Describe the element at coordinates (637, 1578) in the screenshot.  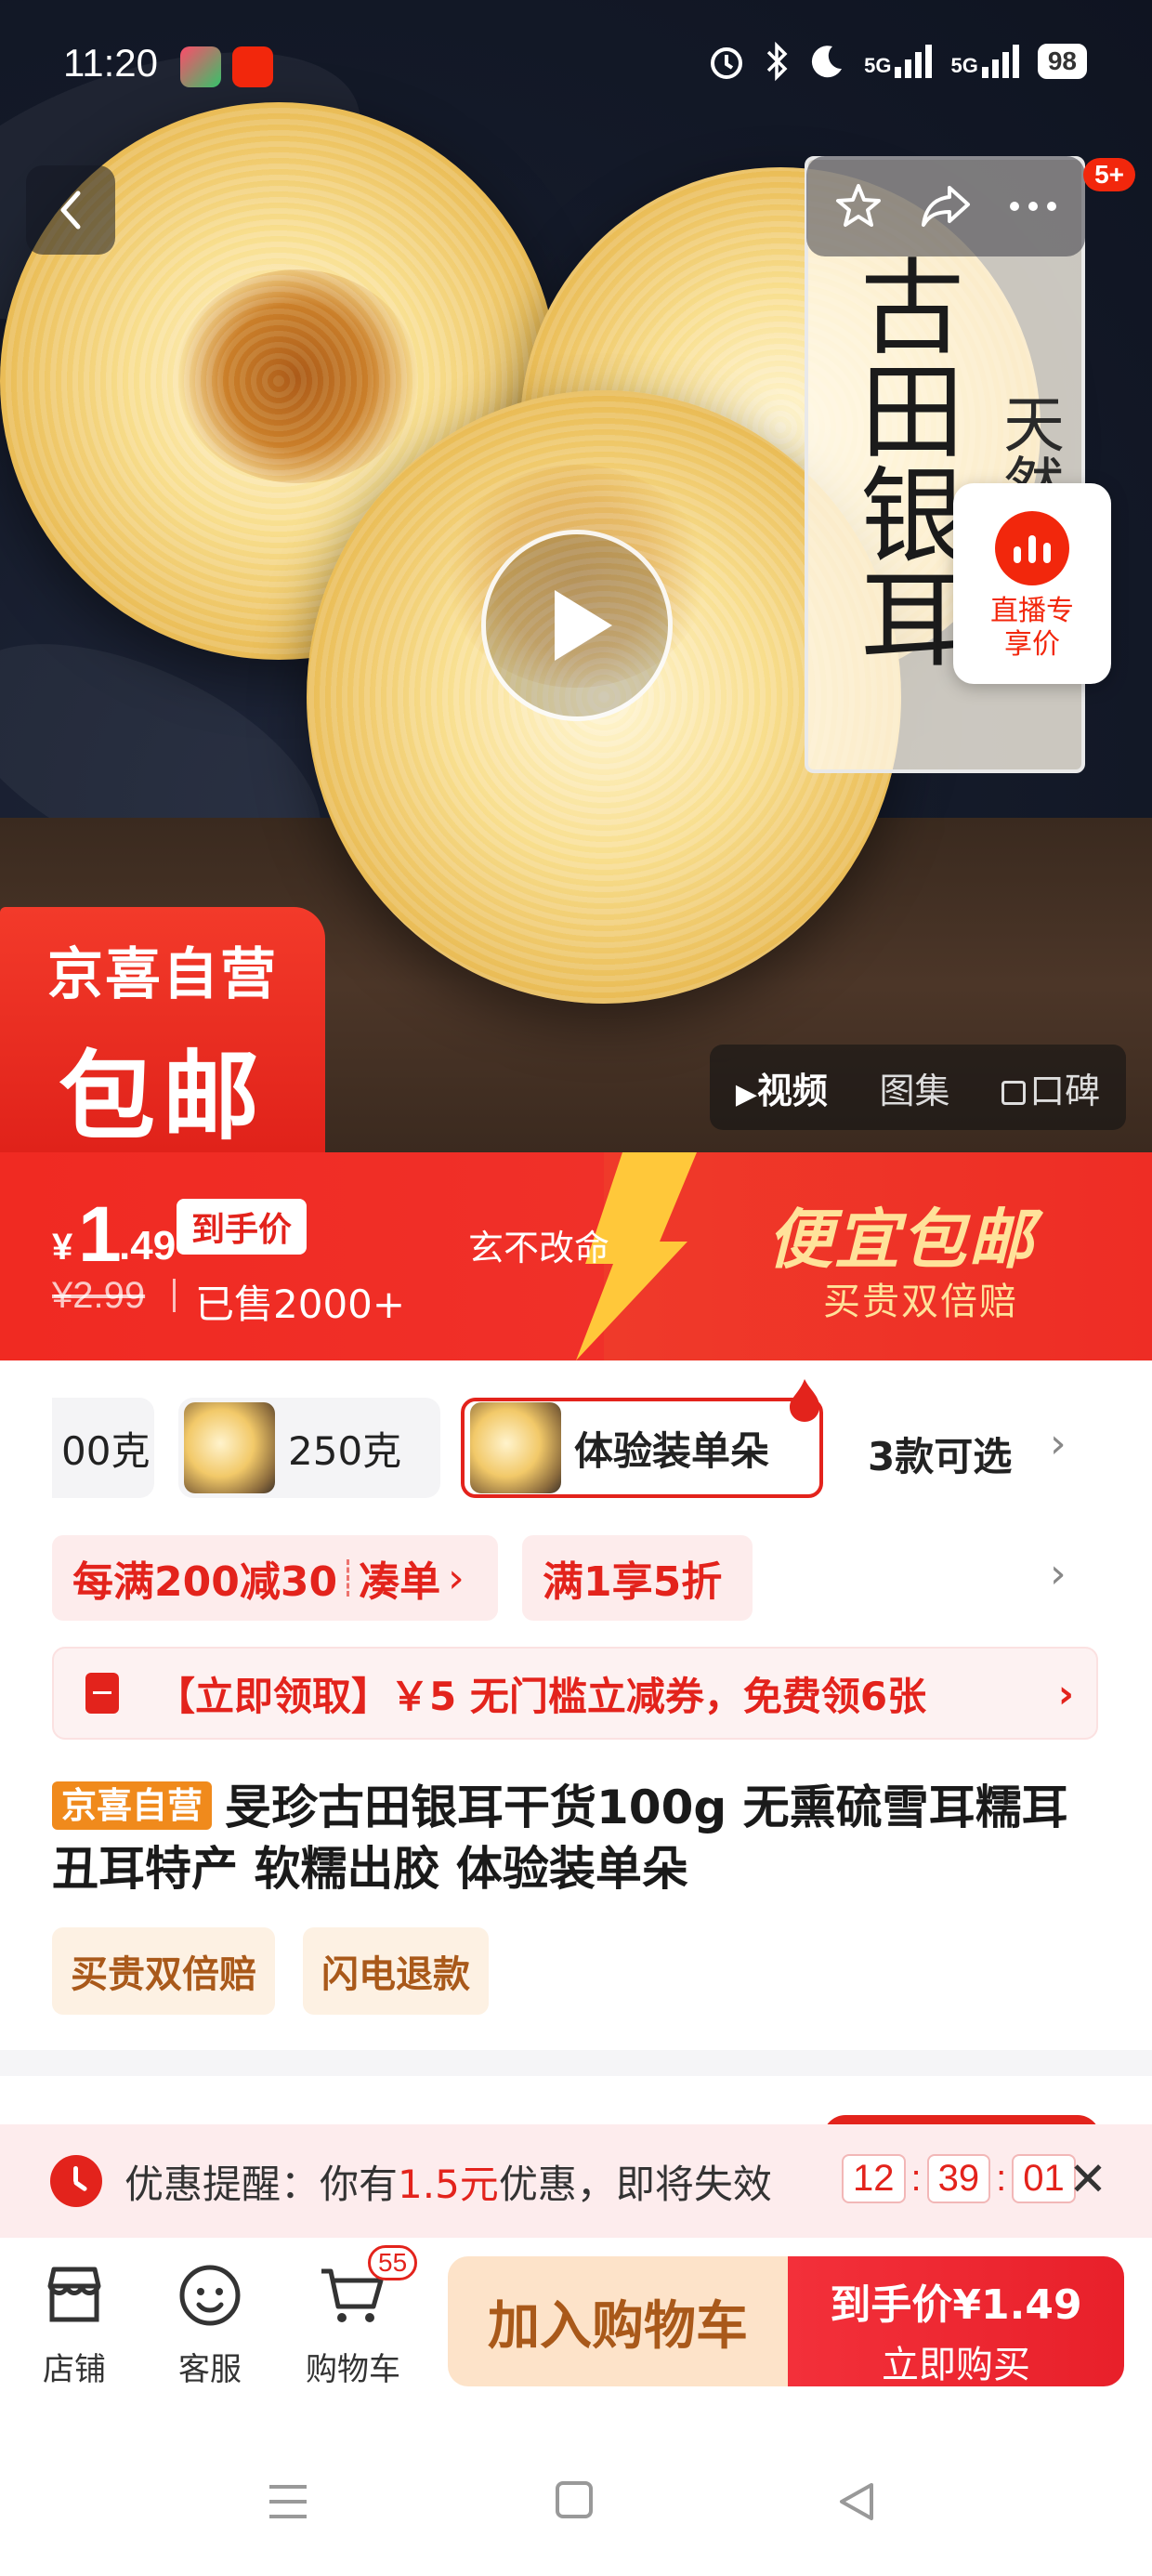
I see `promo-discount-tag: 满1享5折` at that location.